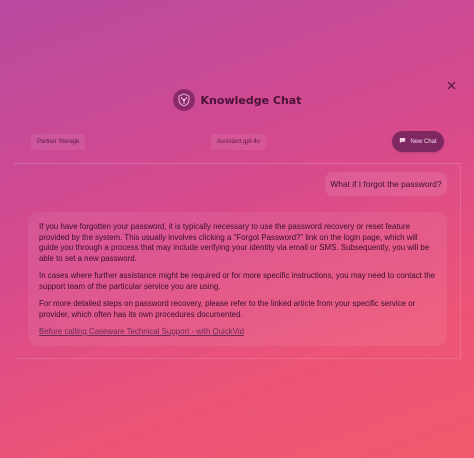 This screenshot has width=474, height=458. What do you see at coordinates (251, 100) in the screenshot?
I see `page-title: Knowledge Chat` at bounding box center [251, 100].